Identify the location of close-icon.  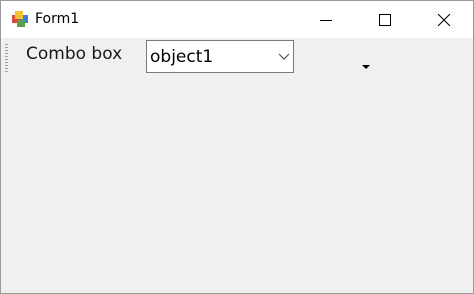
(444, 19).